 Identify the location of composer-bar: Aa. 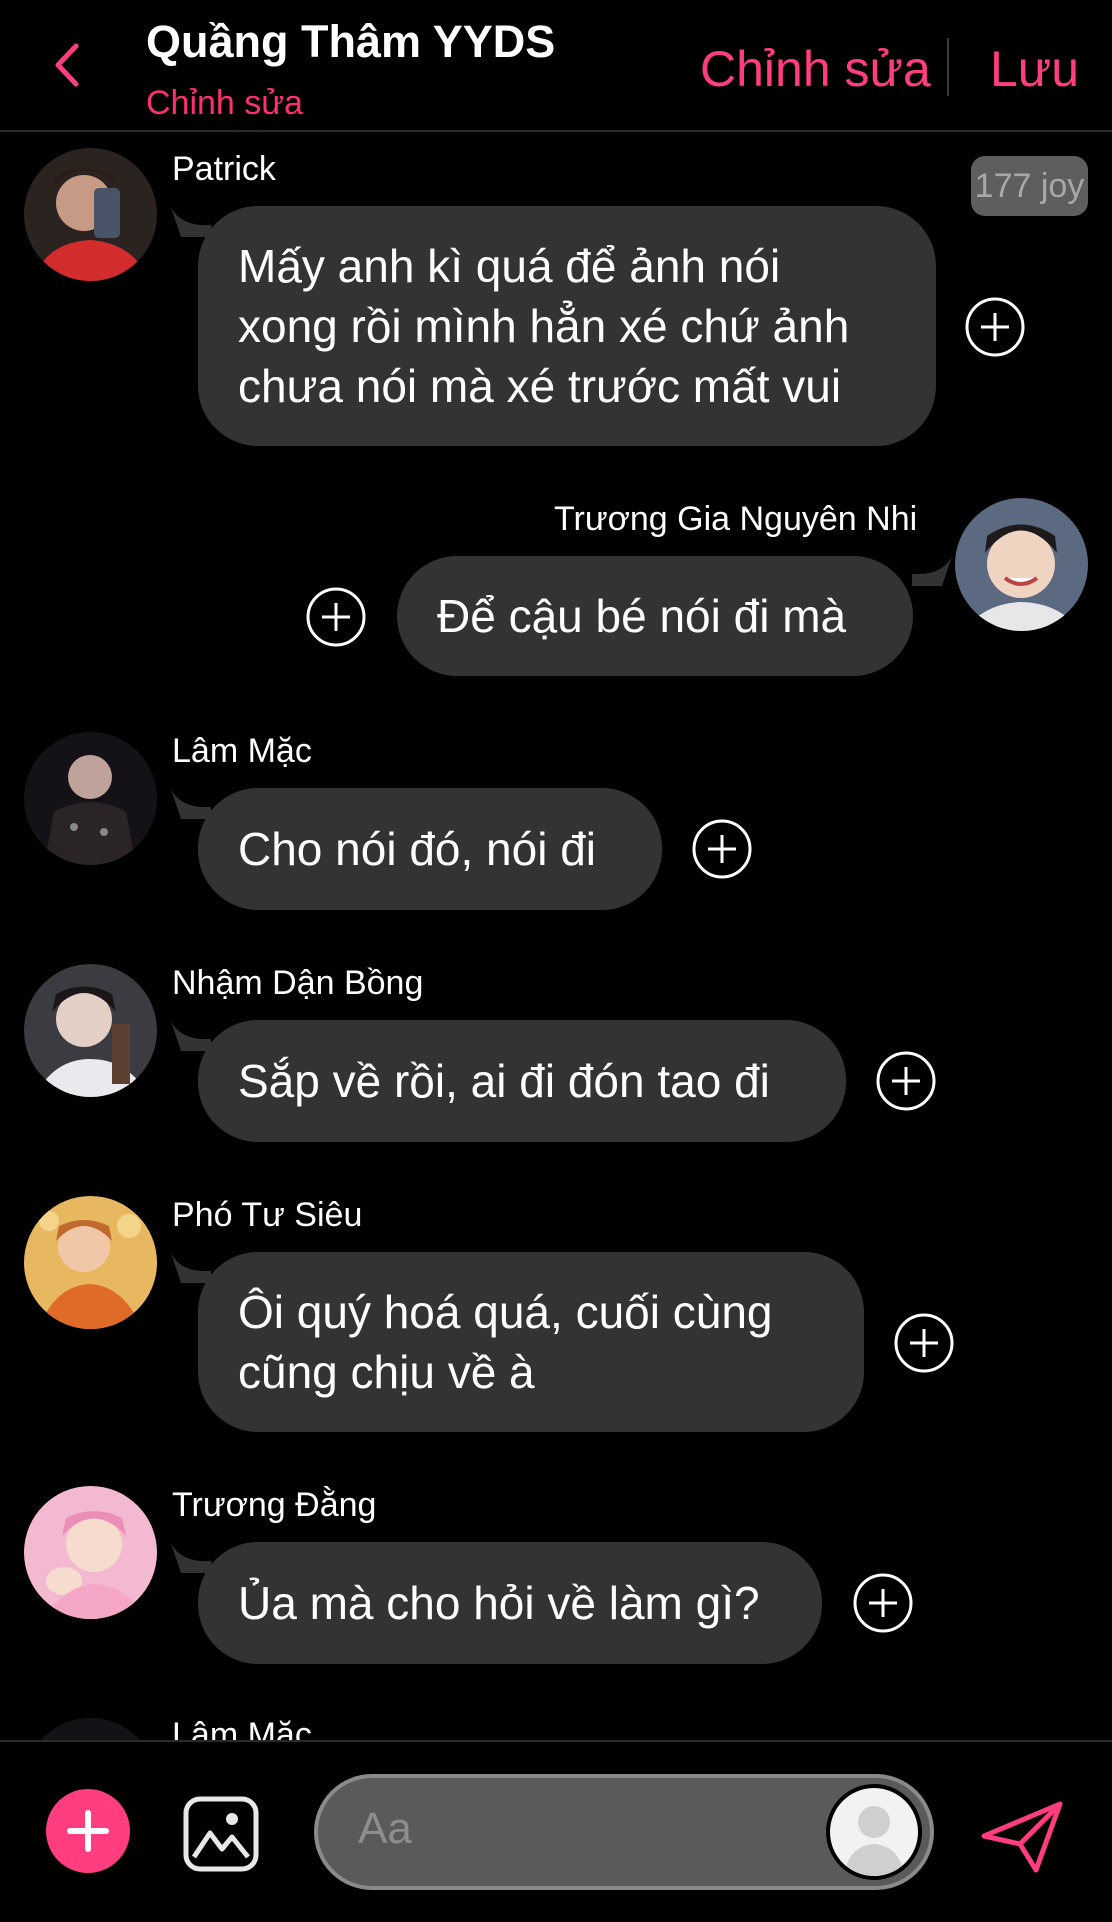
(556, 1831).